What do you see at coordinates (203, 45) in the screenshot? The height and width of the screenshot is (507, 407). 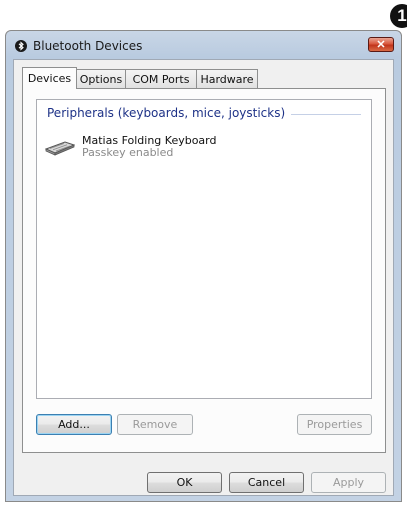 I see `title-bar: Bluetooth Devices ✕` at bounding box center [203, 45].